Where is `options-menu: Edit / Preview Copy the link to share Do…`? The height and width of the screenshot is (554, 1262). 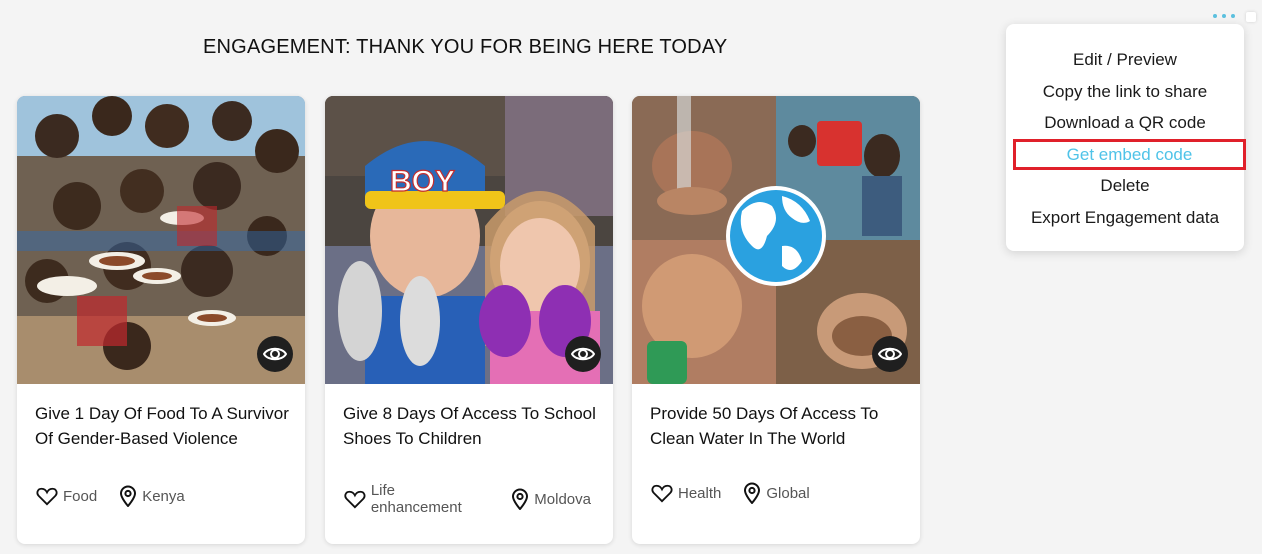 options-menu: Edit / Preview Copy the link to share Do… is located at coordinates (1126, 137).